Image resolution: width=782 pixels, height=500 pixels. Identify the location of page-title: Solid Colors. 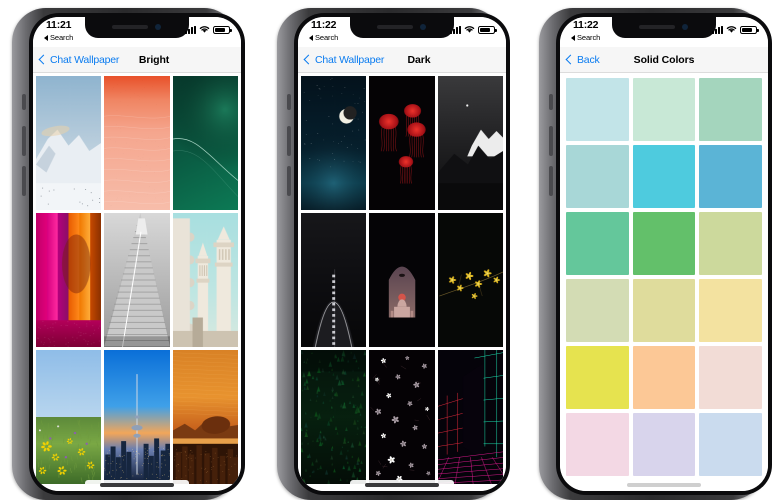
(664, 59).